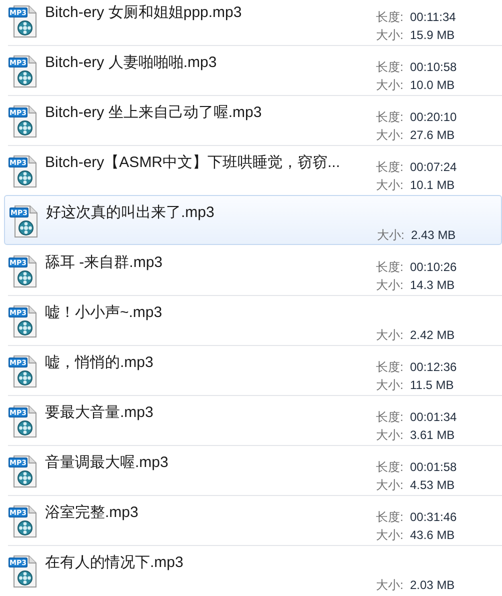  What do you see at coordinates (433, 367) in the screenshot?
I see `length-value: 00:12:36` at bounding box center [433, 367].